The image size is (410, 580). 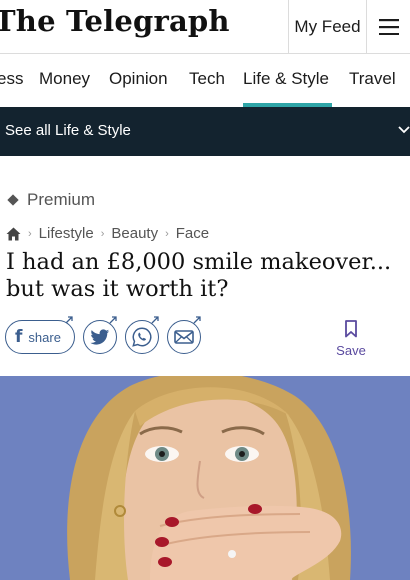 I want to click on twitter-share-button, so click(x=100, y=337).